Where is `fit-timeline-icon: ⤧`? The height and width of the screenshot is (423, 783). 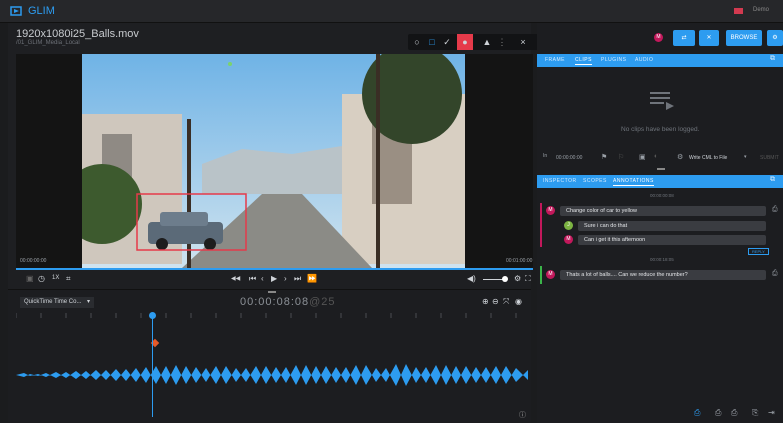
fit-timeline-icon: ⤧ is located at coordinates (506, 302).